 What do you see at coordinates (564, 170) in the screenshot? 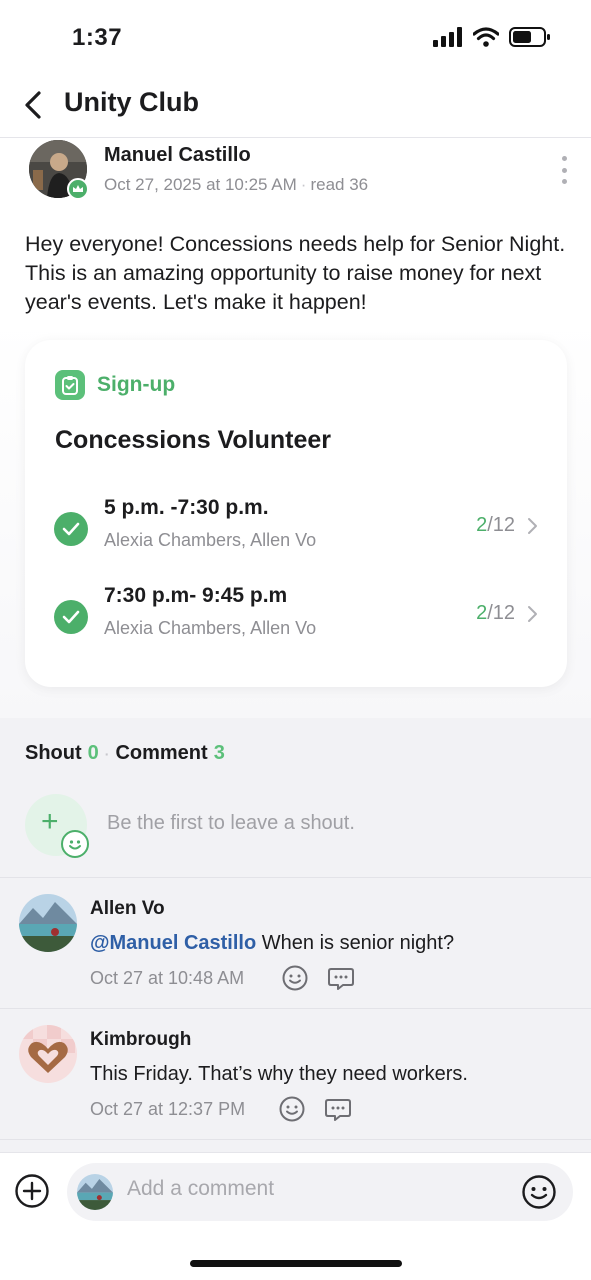
I see `more-dots-icon` at bounding box center [564, 170].